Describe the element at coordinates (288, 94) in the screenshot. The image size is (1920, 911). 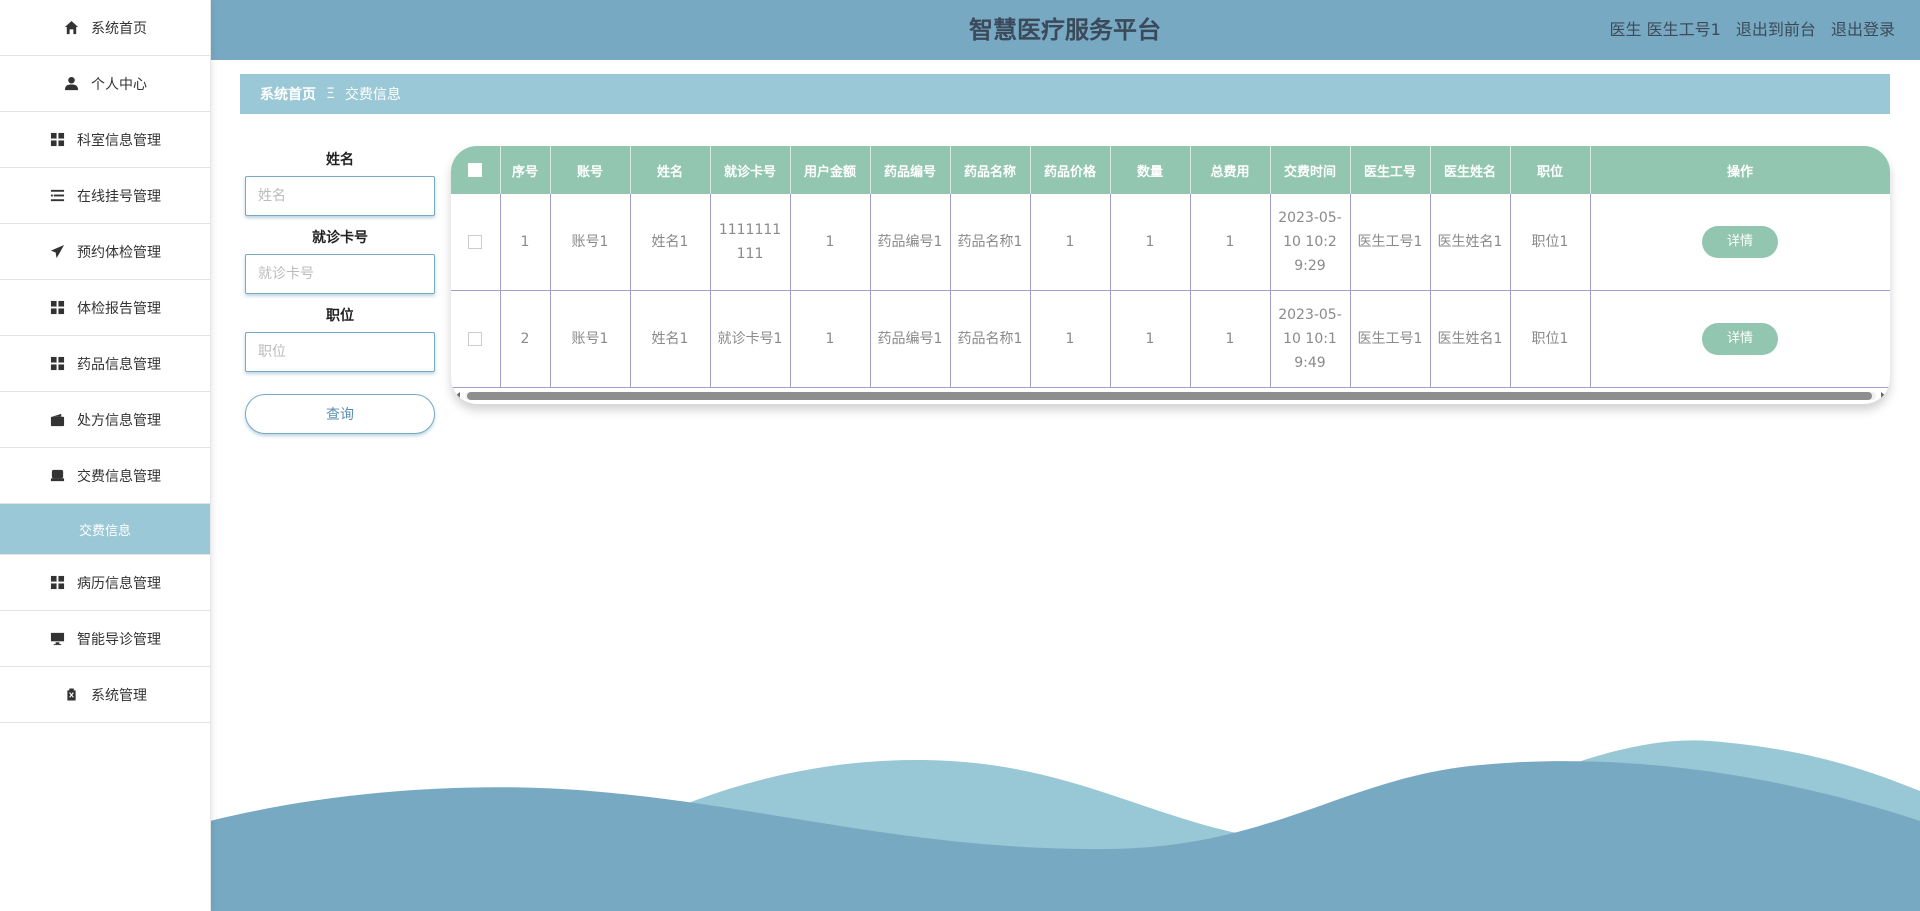
I see `breadcrumb-home: 系统首页` at that location.